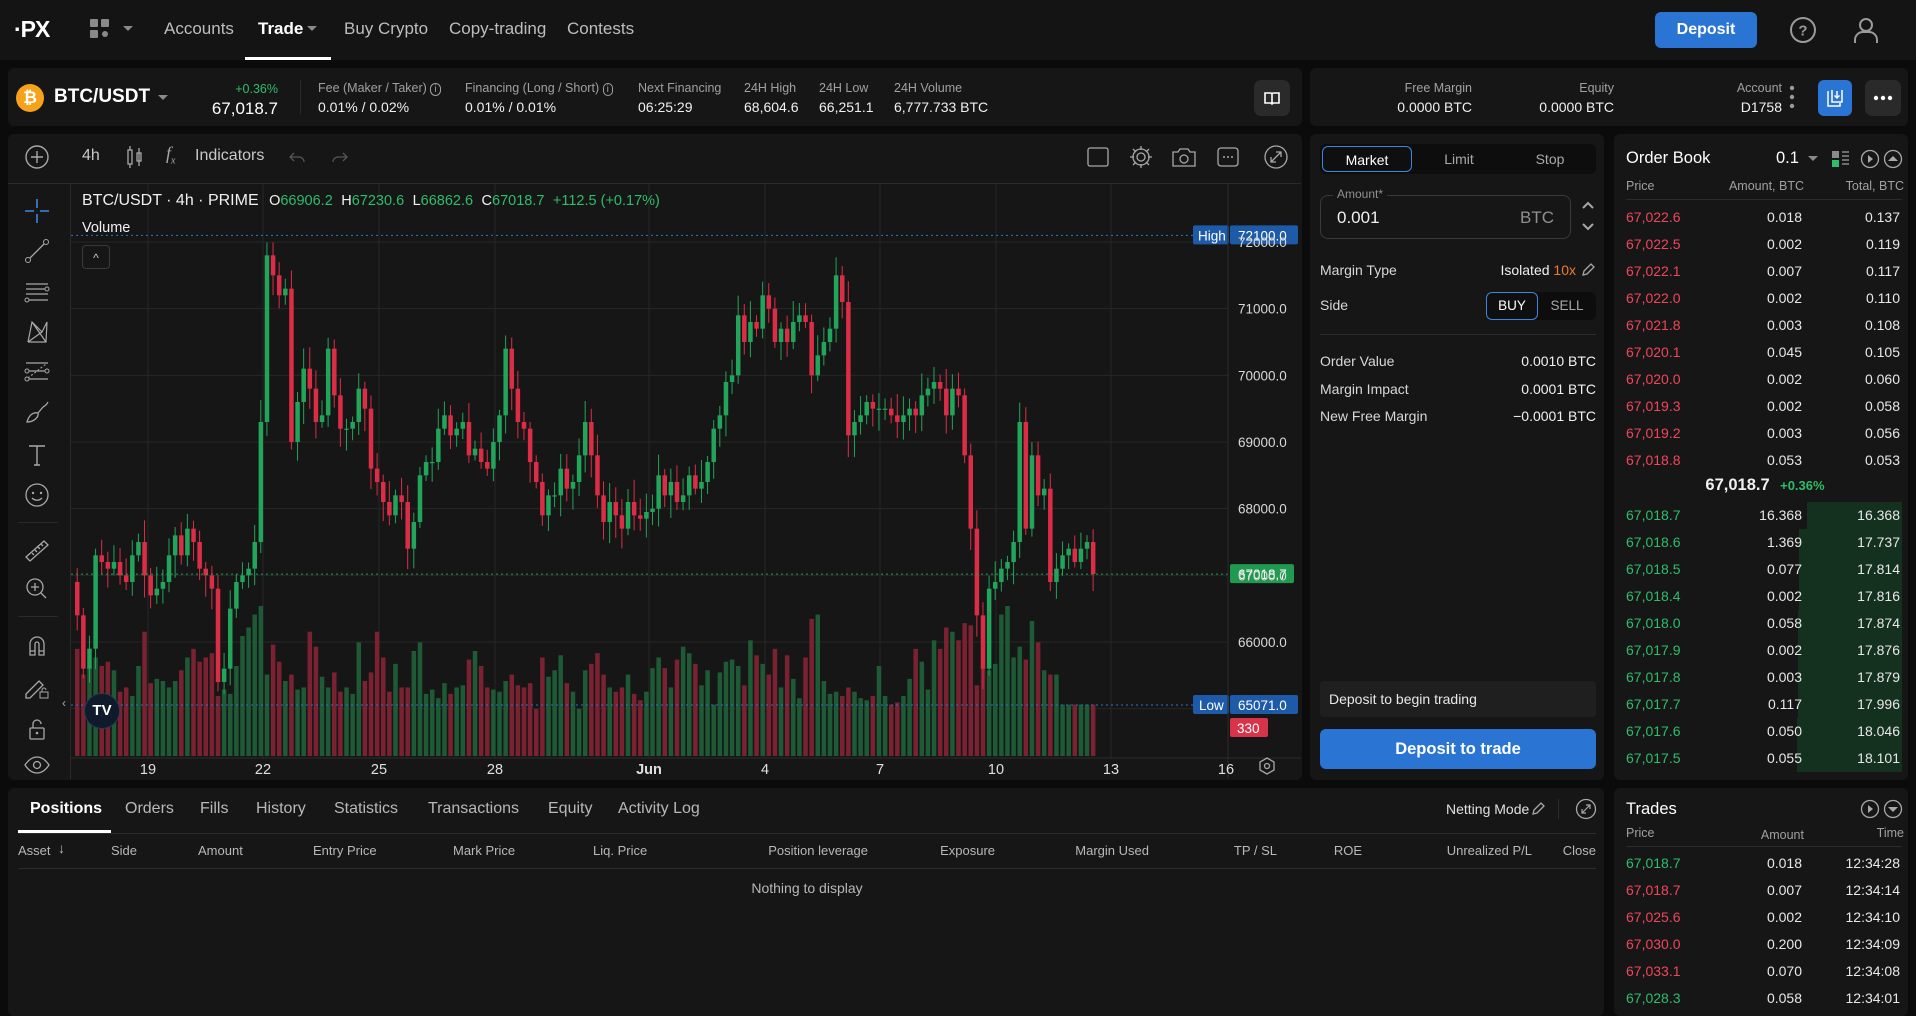 This screenshot has width=1916, height=1016. Describe the element at coordinates (1763, 542) in the screenshot. I see `bid-row: 67,018.6 1.369 17.737` at that location.